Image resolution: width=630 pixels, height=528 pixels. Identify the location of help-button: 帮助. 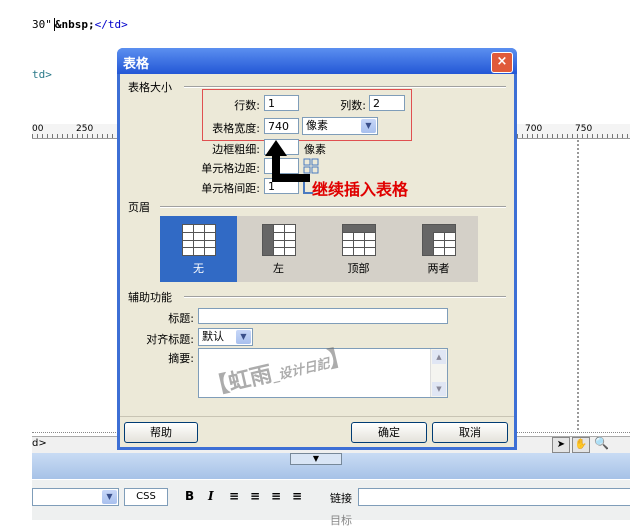
(161, 432).